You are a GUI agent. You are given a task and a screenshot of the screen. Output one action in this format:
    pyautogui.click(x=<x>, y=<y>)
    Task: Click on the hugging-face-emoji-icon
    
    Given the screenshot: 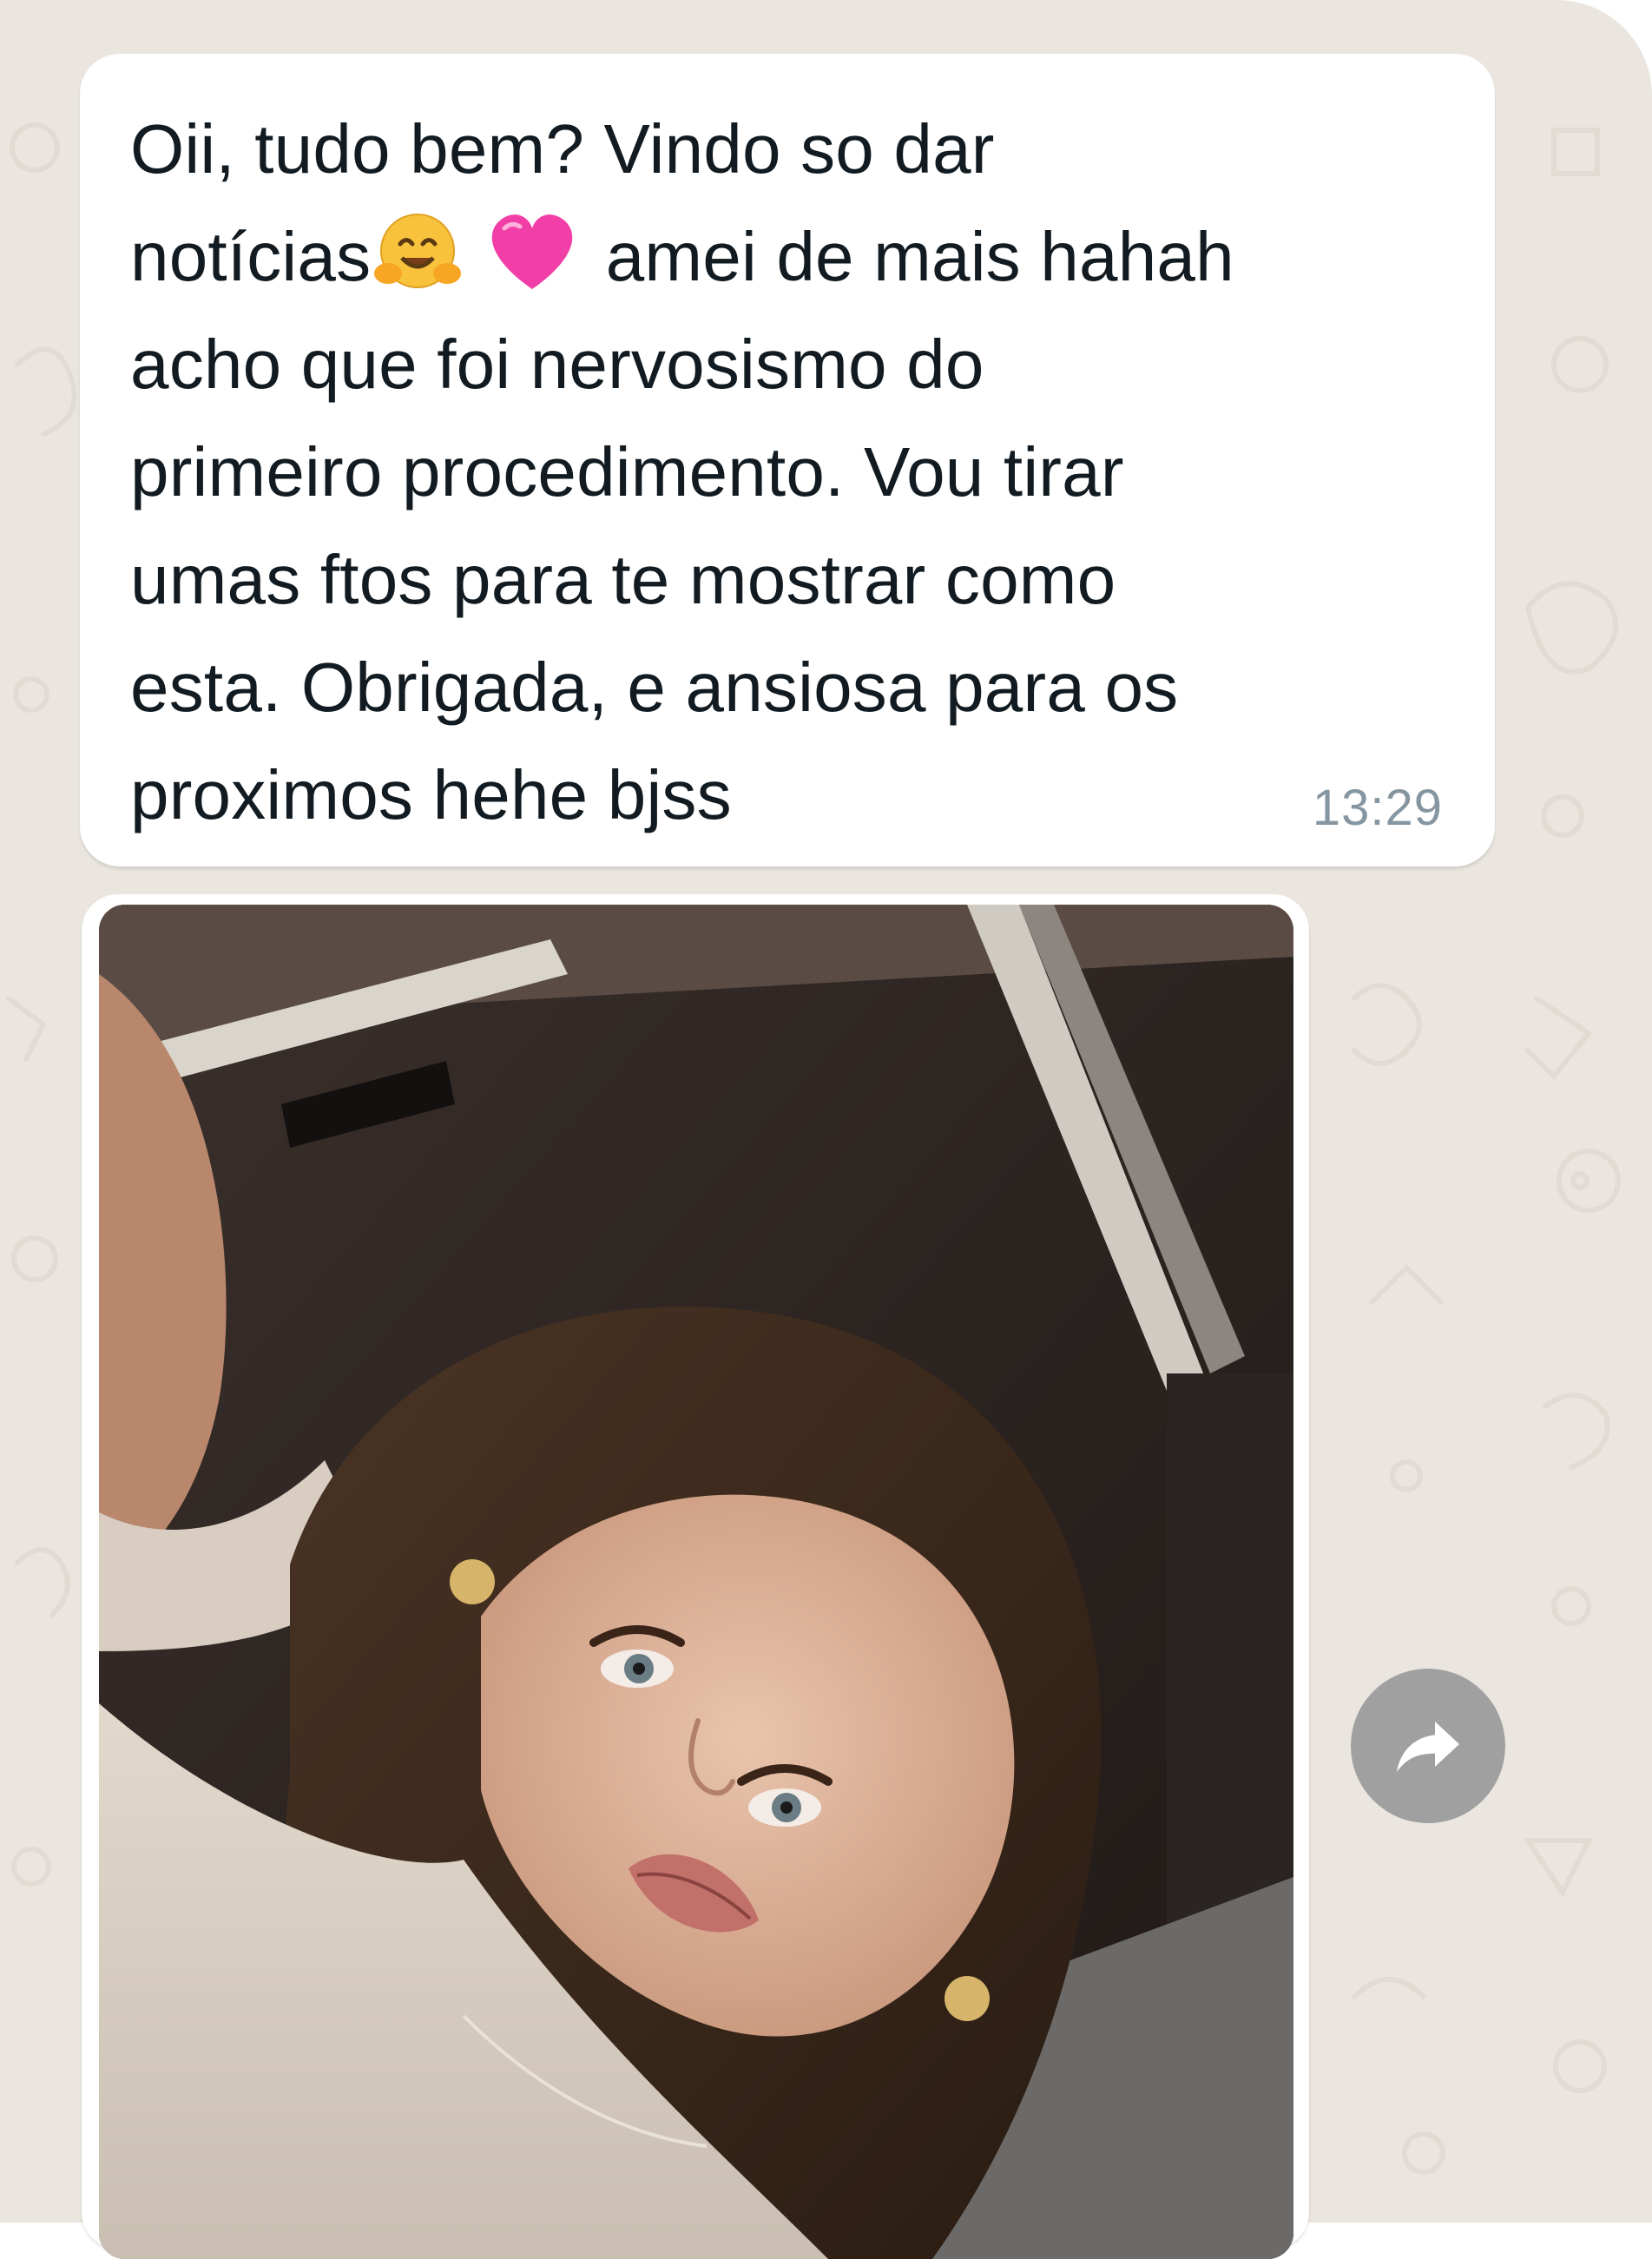 What is the action you would take?
    pyautogui.click(x=424, y=251)
    